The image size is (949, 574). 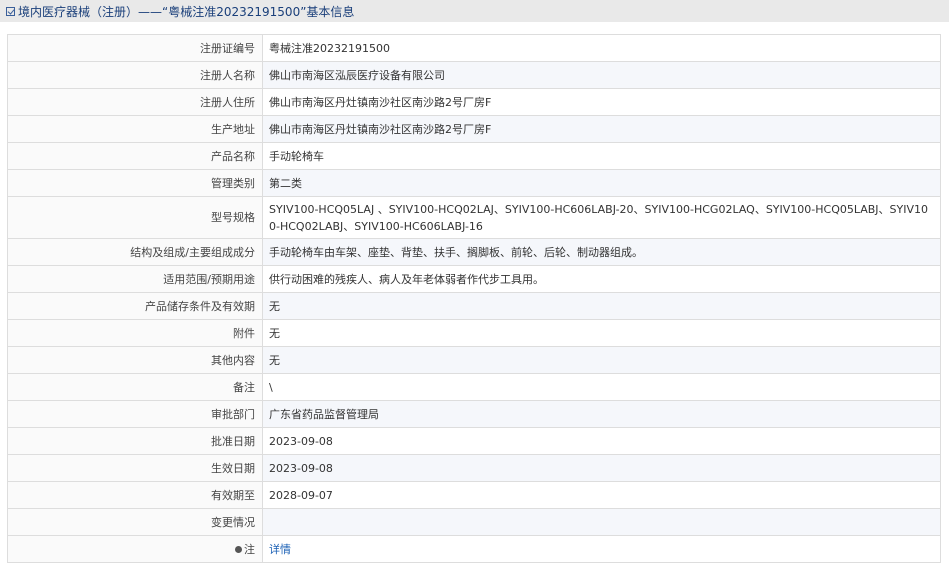 I want to click on row-label: 型号规格, so click(x=135, y=217).